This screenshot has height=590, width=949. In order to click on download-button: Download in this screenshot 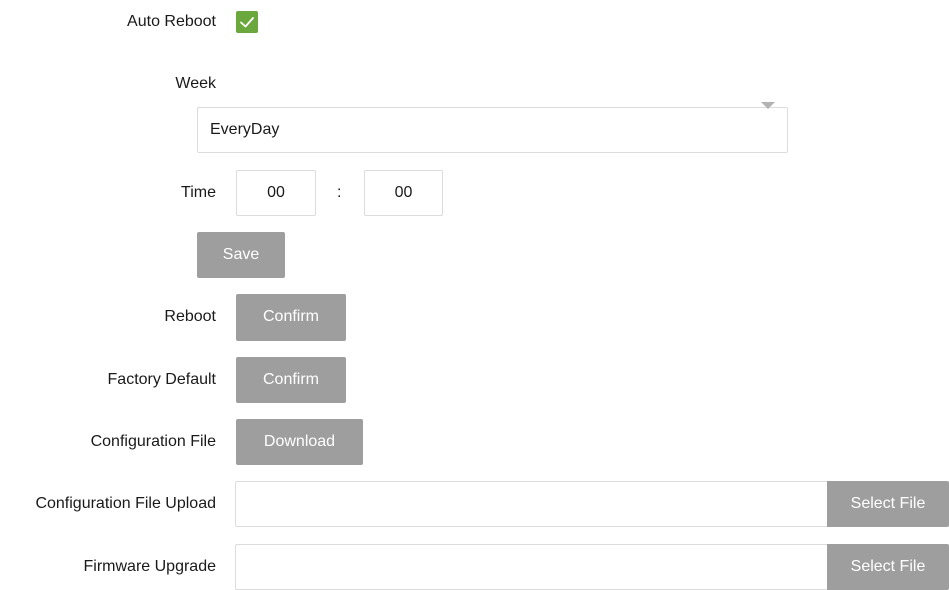, I will do `click(299, 442)`.